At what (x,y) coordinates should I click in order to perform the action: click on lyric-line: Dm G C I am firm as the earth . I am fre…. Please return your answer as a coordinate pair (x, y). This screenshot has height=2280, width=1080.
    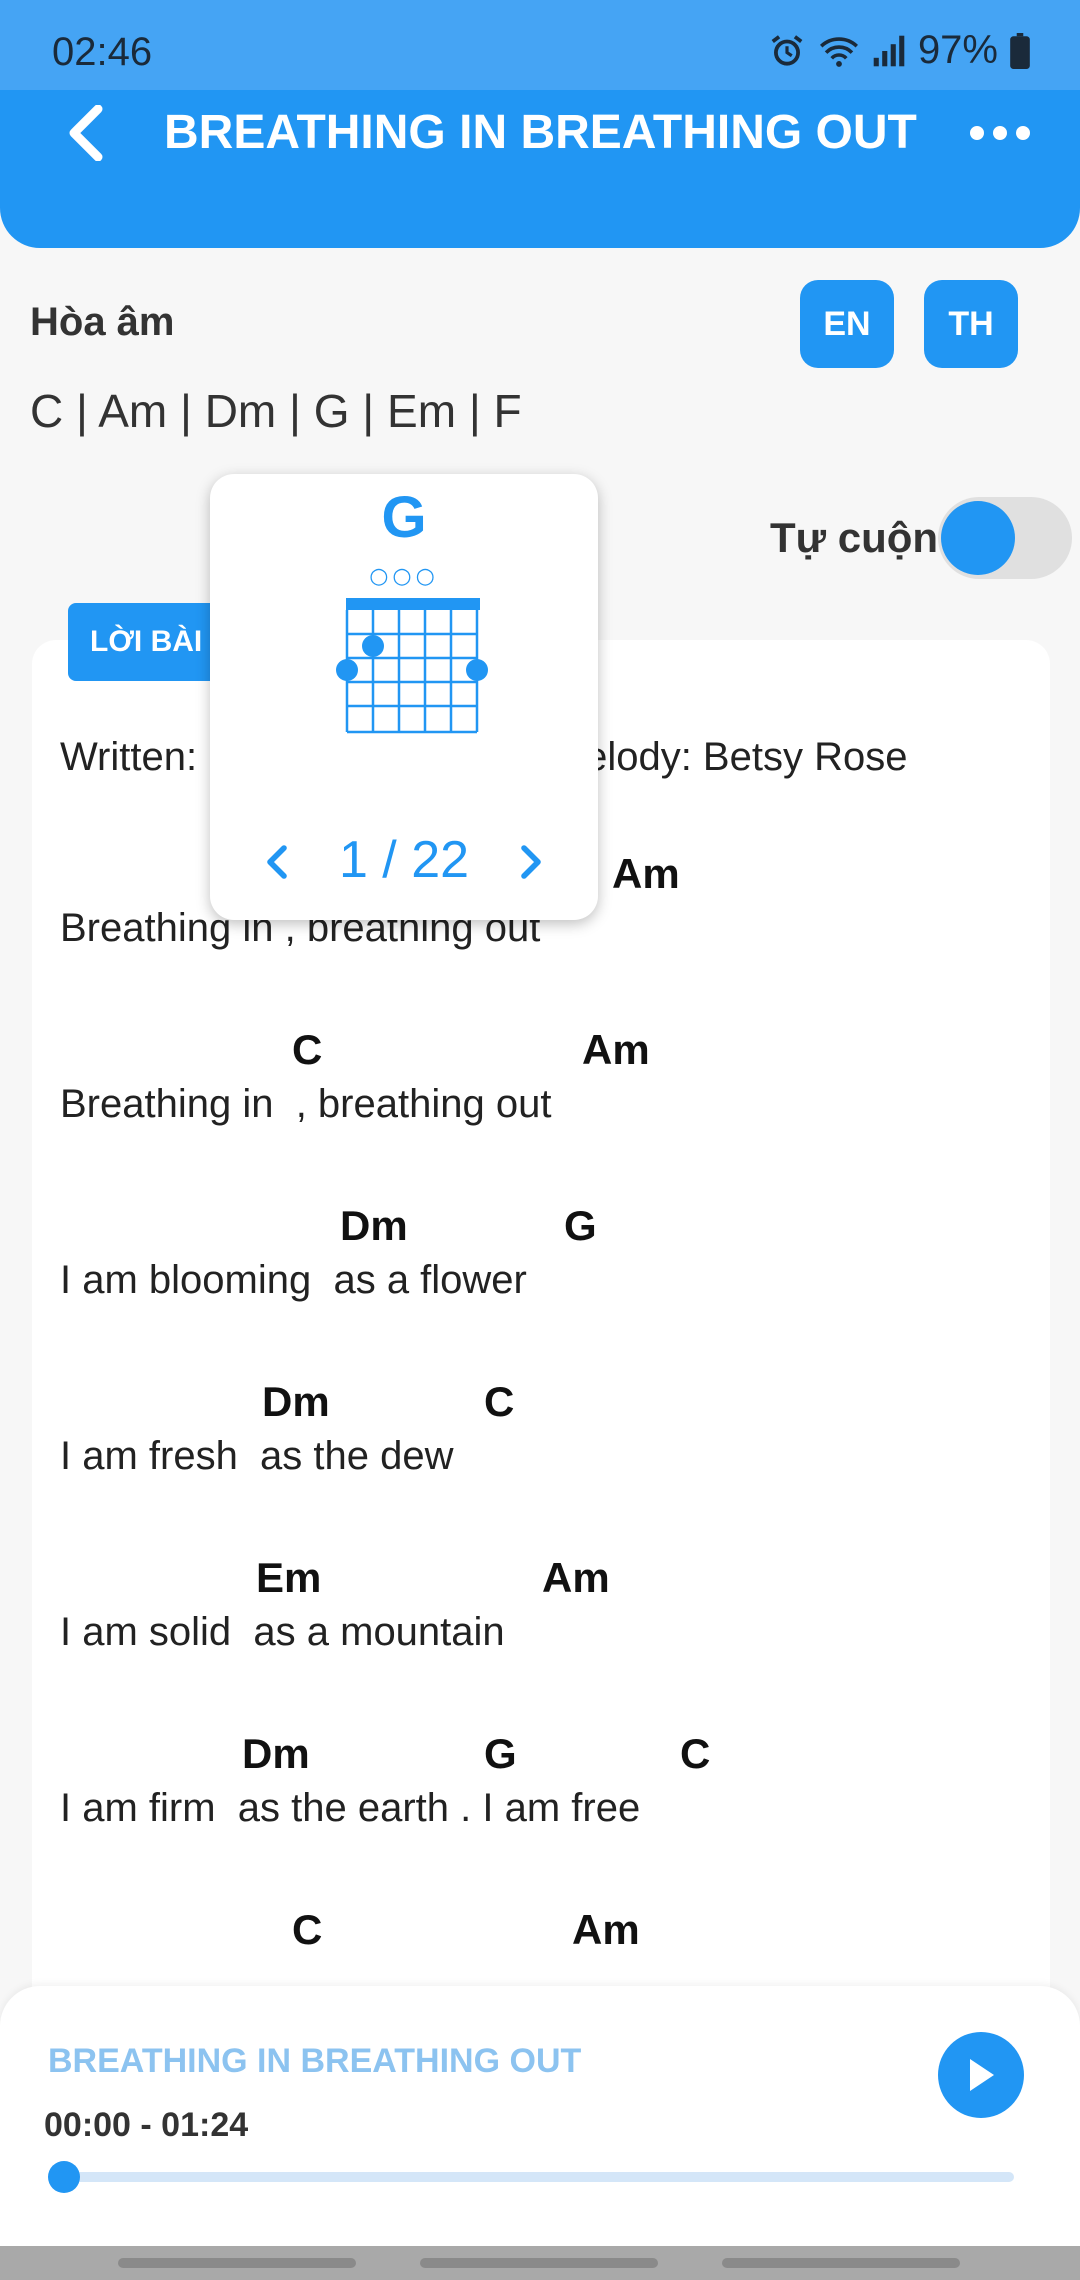
    Looking at the image, I should click on (540, 1795).